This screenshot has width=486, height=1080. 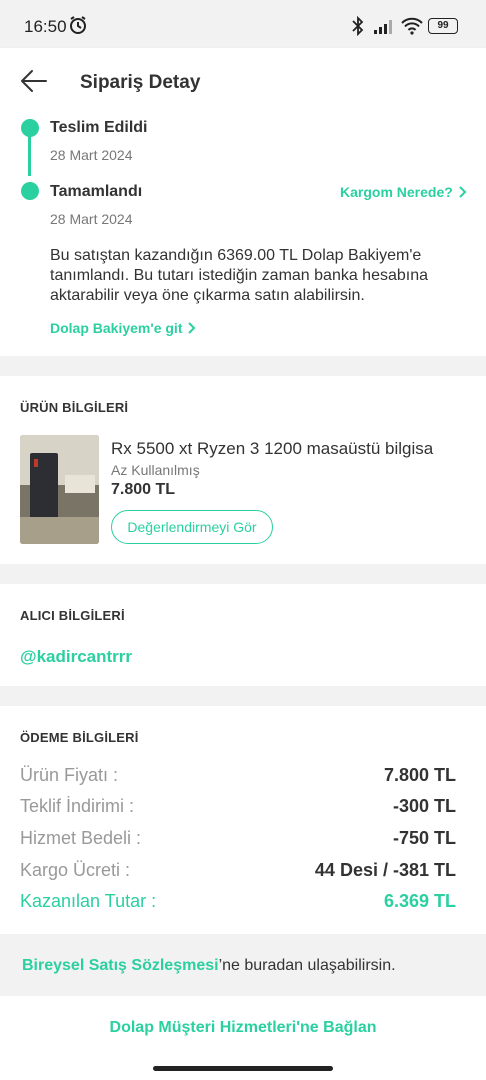 What do you see at coordinates (74, 407) in the screenshot?
I see `product-section-title: ÜRÜN BİLGİLERİ` at bounding box center [74, 407].